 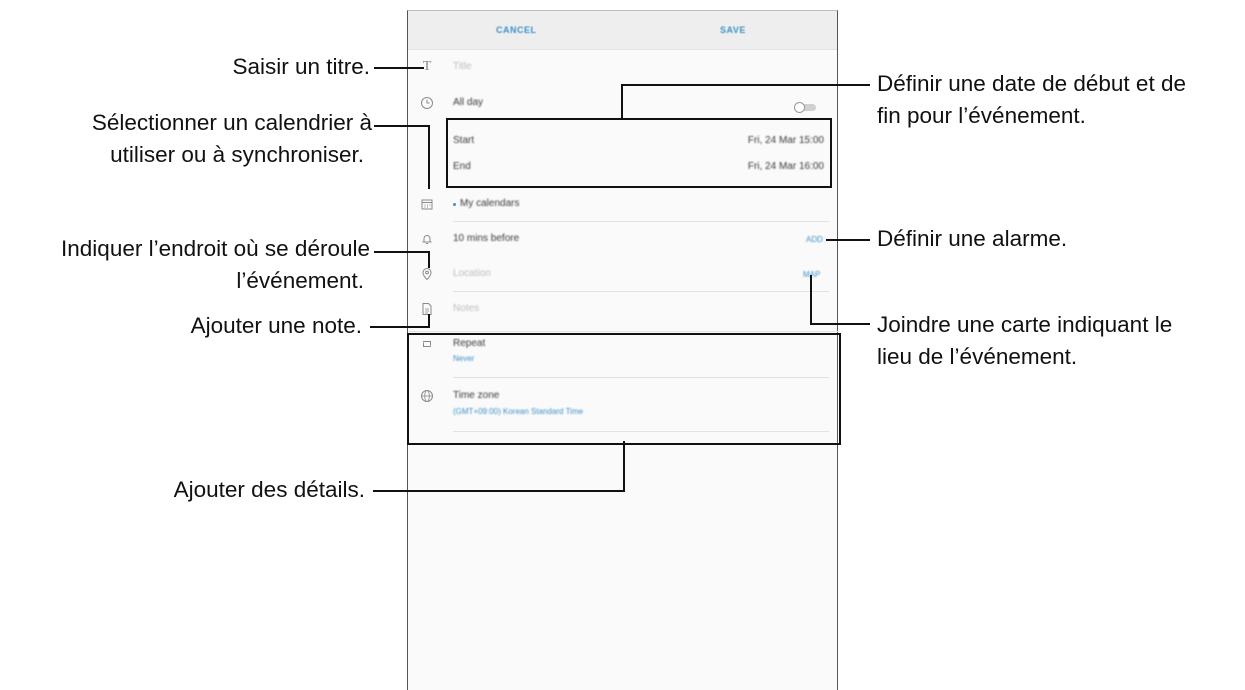 What do you see at coordinates (427, 274) in the screenshot?
I see `location-pin-icon` at bounding box center [427, 274].